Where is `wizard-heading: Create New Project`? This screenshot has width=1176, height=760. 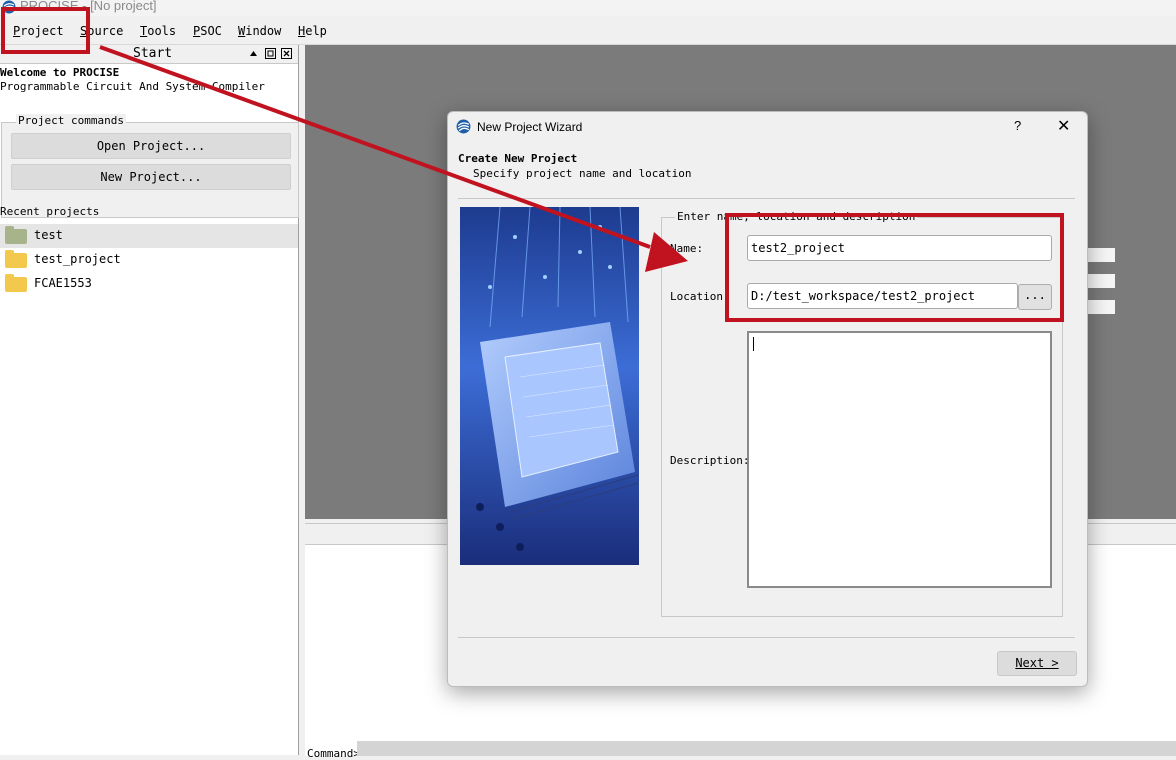 wizard-heading: Create New Project is located at coordinates (518, 158).